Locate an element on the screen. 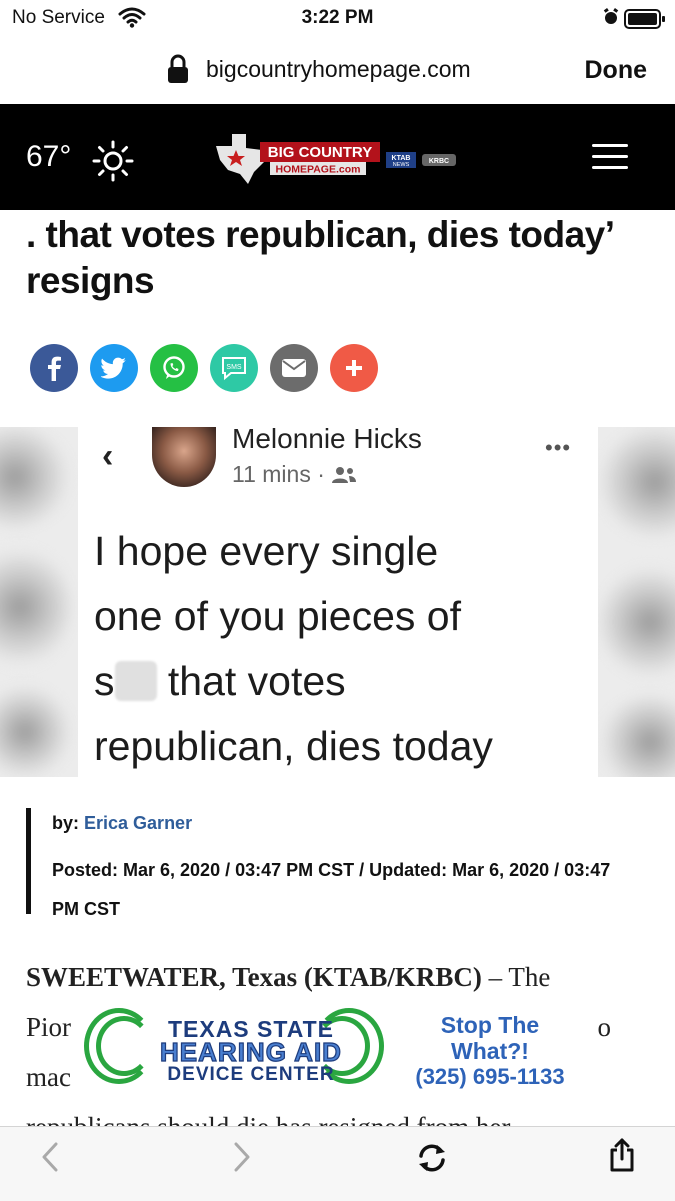 The height and width of the screenshot is (1201, 675). browser-toolbar is located at coordinates (337, 1163).